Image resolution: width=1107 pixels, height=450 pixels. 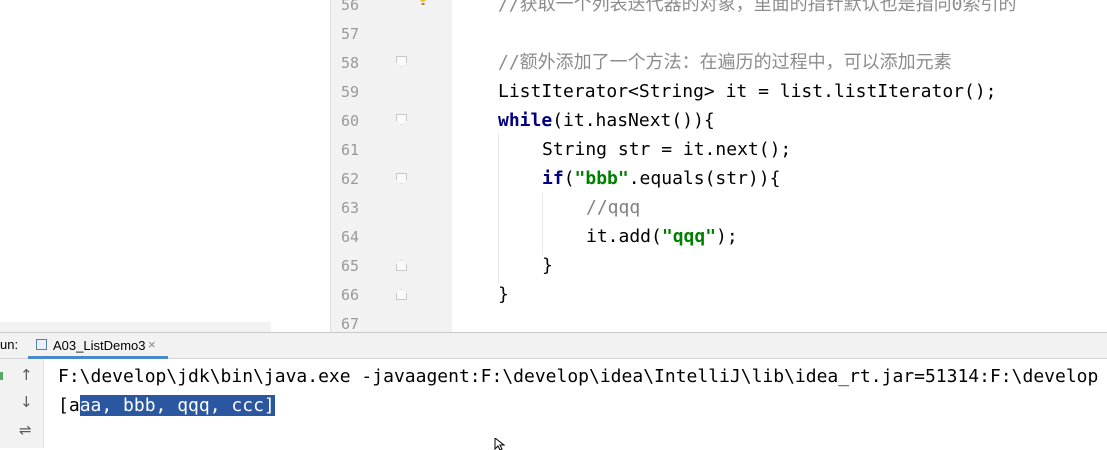 I want to click on keyword-while: while, so click(x=525, y=120).